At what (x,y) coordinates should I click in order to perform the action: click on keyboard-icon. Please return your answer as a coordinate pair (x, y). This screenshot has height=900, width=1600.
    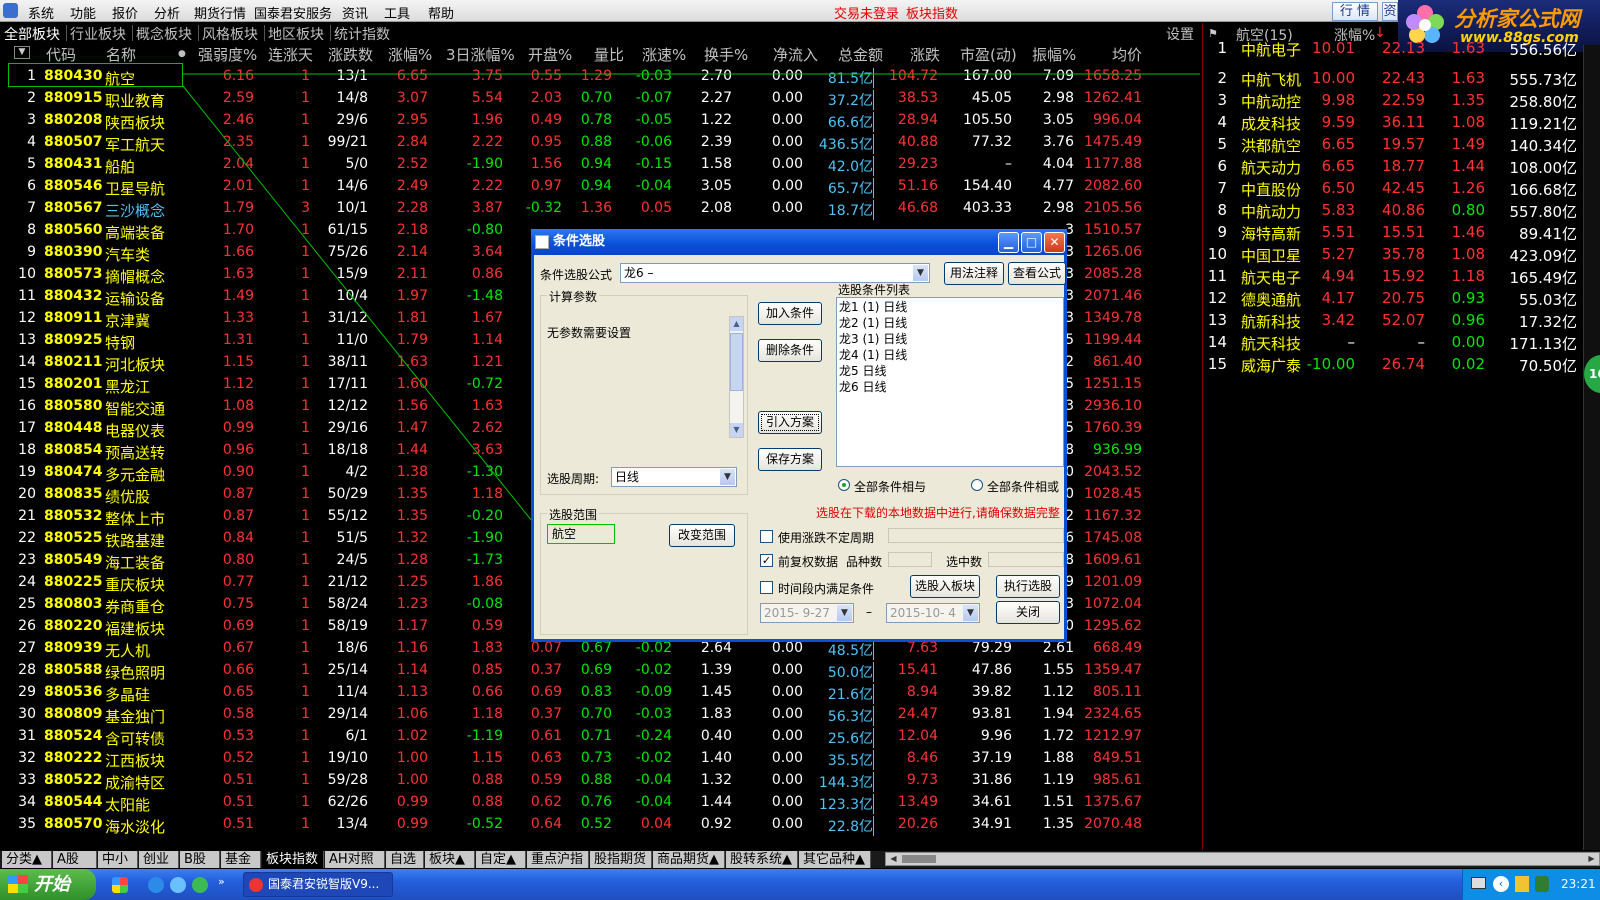
    Looking at the image, I should click on (1478, 883).